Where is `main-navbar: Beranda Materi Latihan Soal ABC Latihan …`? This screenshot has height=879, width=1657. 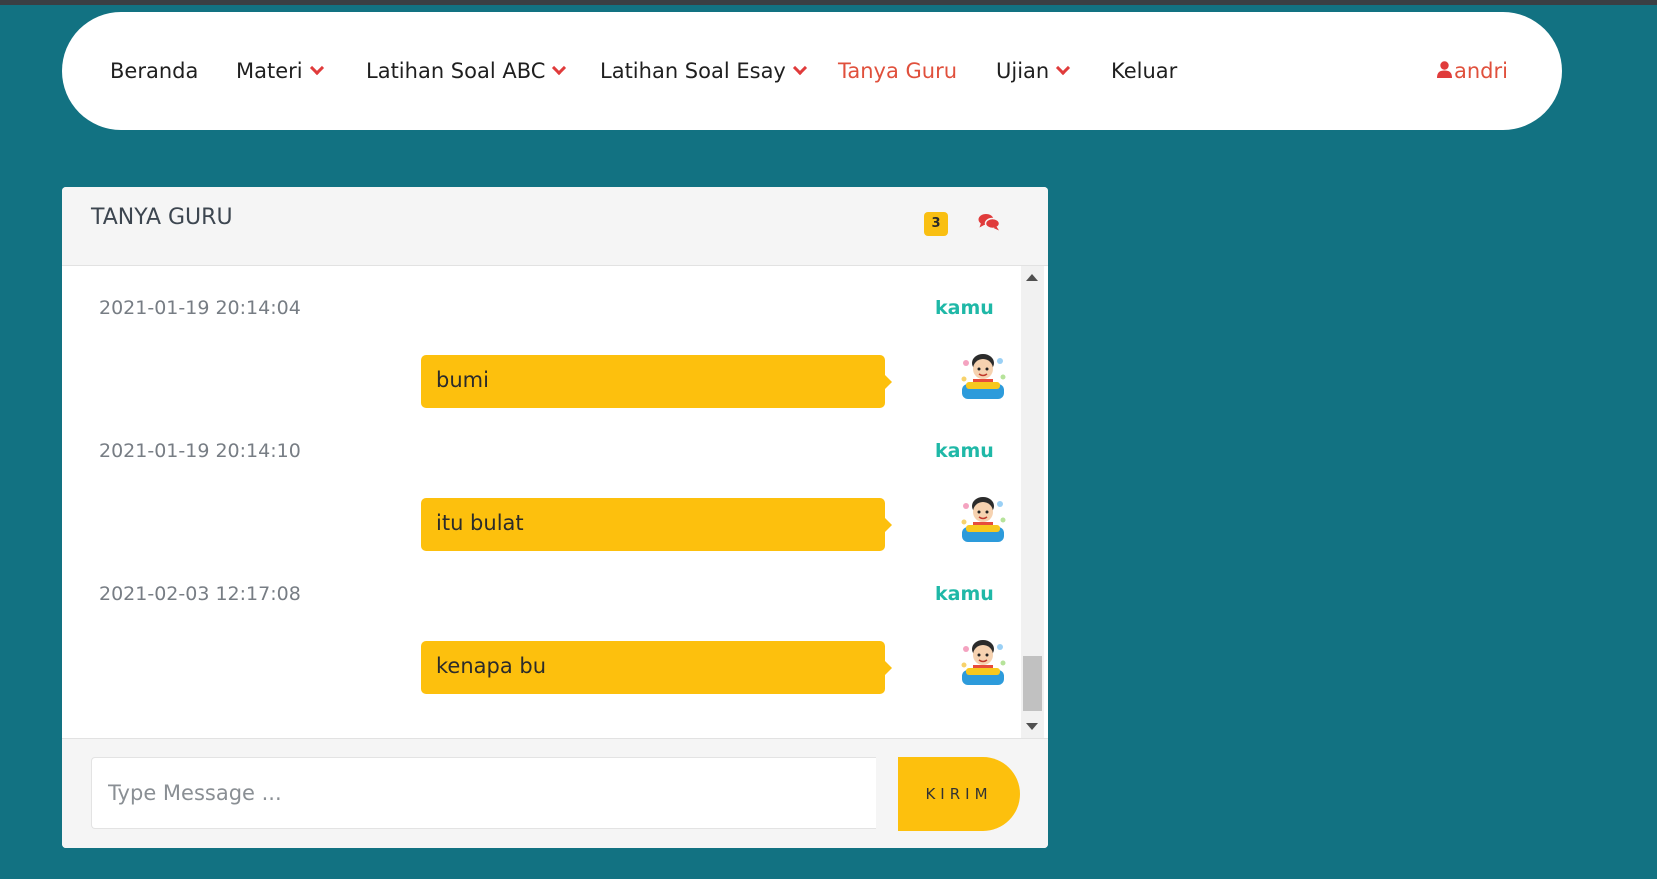
main-navbar: Beranda Materi Latihan Soal ABC Latihan … is located at coordinates (812, 71).